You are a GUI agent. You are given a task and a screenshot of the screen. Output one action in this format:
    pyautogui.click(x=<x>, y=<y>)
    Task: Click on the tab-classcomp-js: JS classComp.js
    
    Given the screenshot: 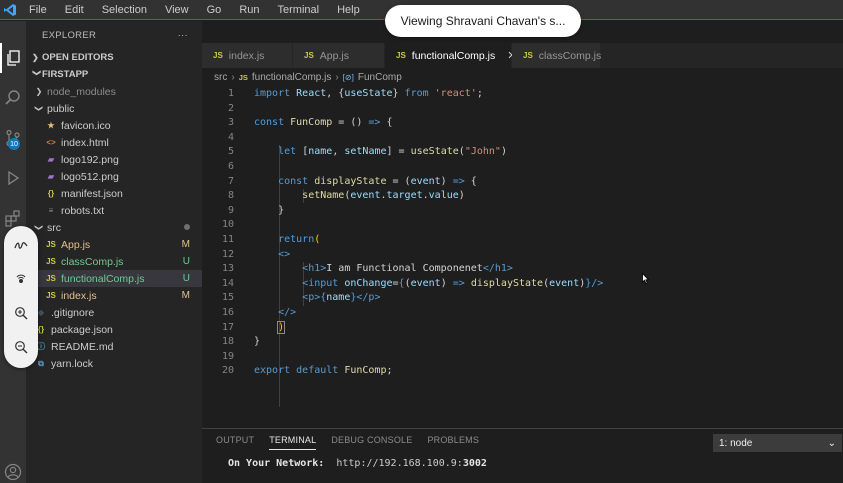 What is the action you would take?
    pyautogui.click(x=556, y=55)
    